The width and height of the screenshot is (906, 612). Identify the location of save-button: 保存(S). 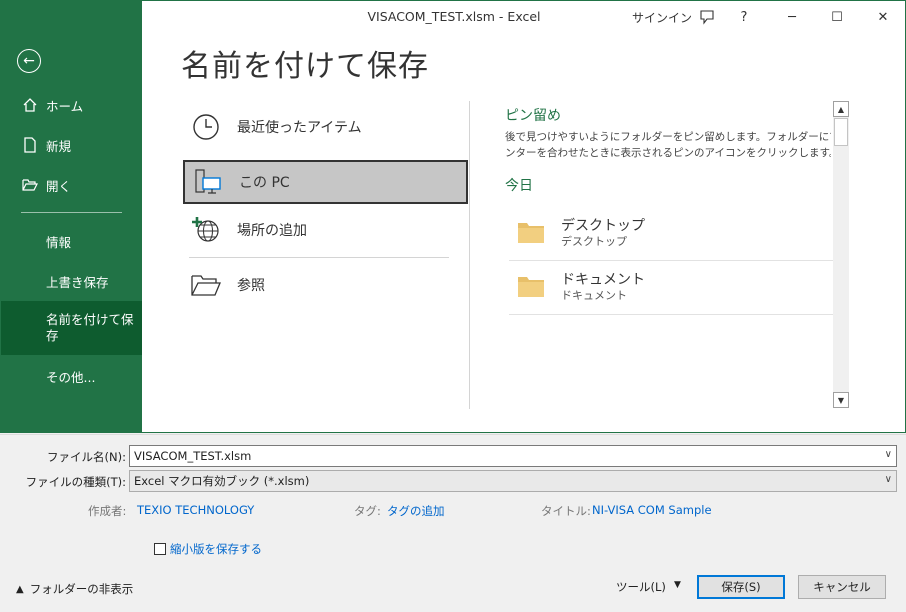
(741, 587).